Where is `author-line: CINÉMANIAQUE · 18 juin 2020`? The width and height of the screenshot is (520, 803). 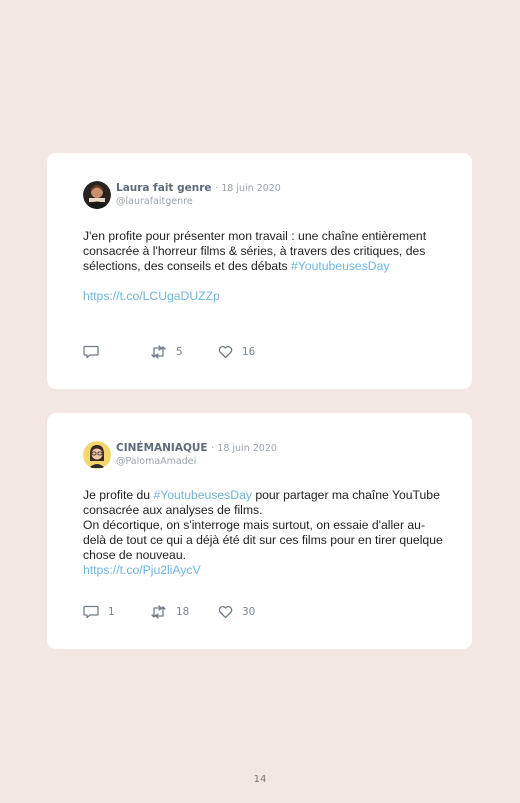 author-line: CINÉMANIAQUE · 18 juin 2020 is located at coordinates (196, 448).